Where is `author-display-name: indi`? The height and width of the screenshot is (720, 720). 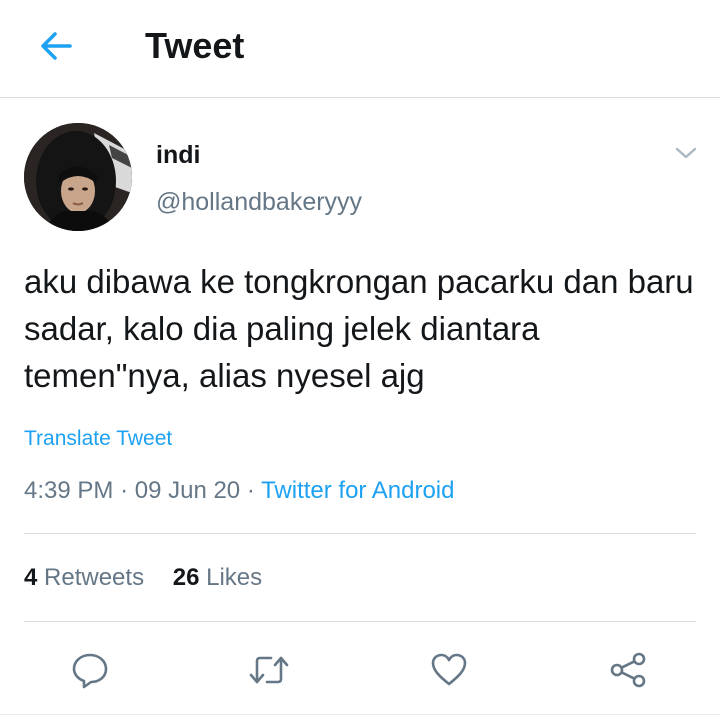
author-display-name: indi is located at coordinates (178, 155).